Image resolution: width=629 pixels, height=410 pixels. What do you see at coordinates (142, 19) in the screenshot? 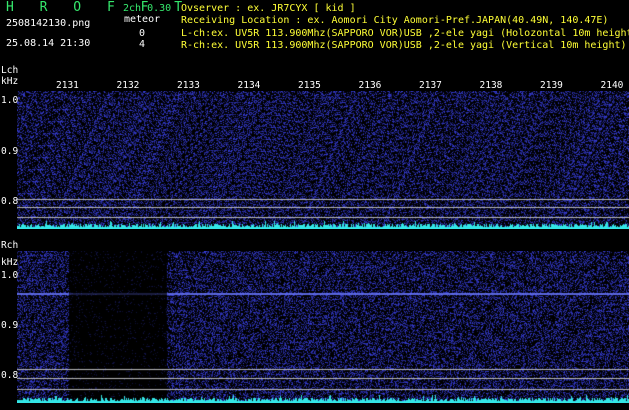
I see `meteor-label: meteor` at bounding box center [142, 19].